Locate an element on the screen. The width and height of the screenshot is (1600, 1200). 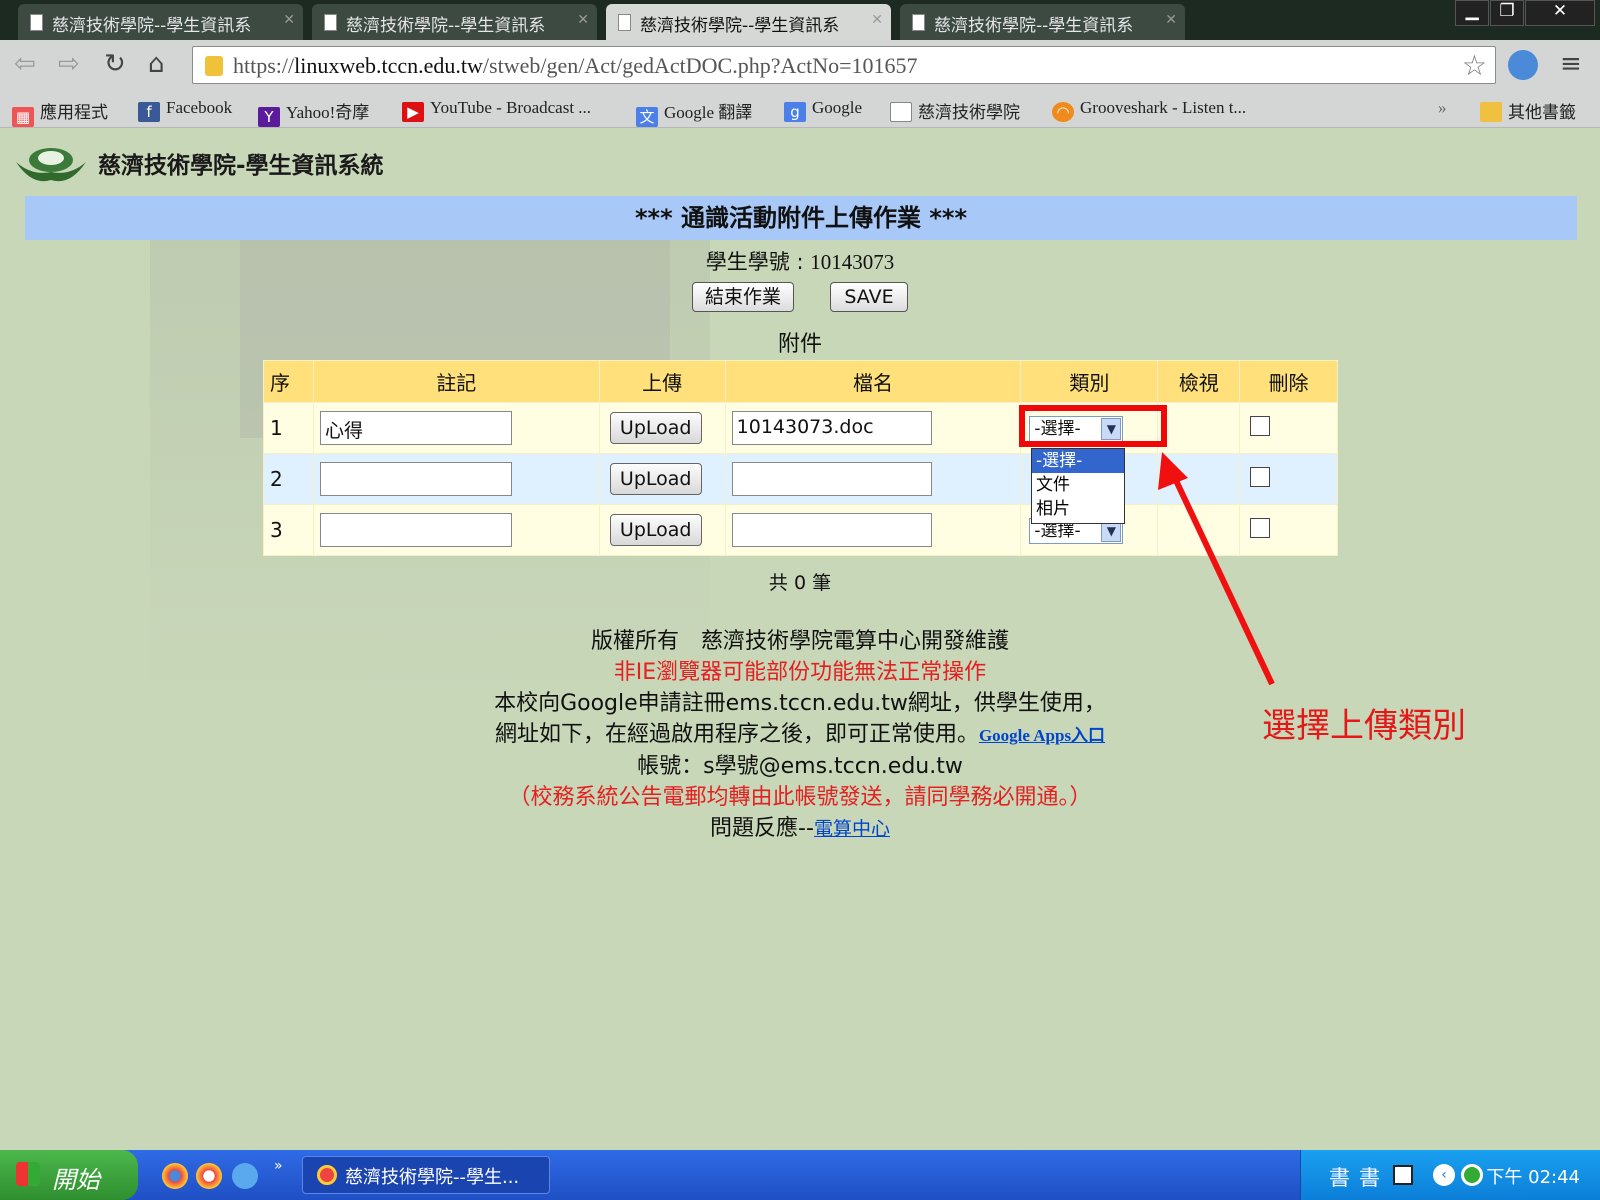
home-icon: ⌂ is located at coordinates (156, 64).